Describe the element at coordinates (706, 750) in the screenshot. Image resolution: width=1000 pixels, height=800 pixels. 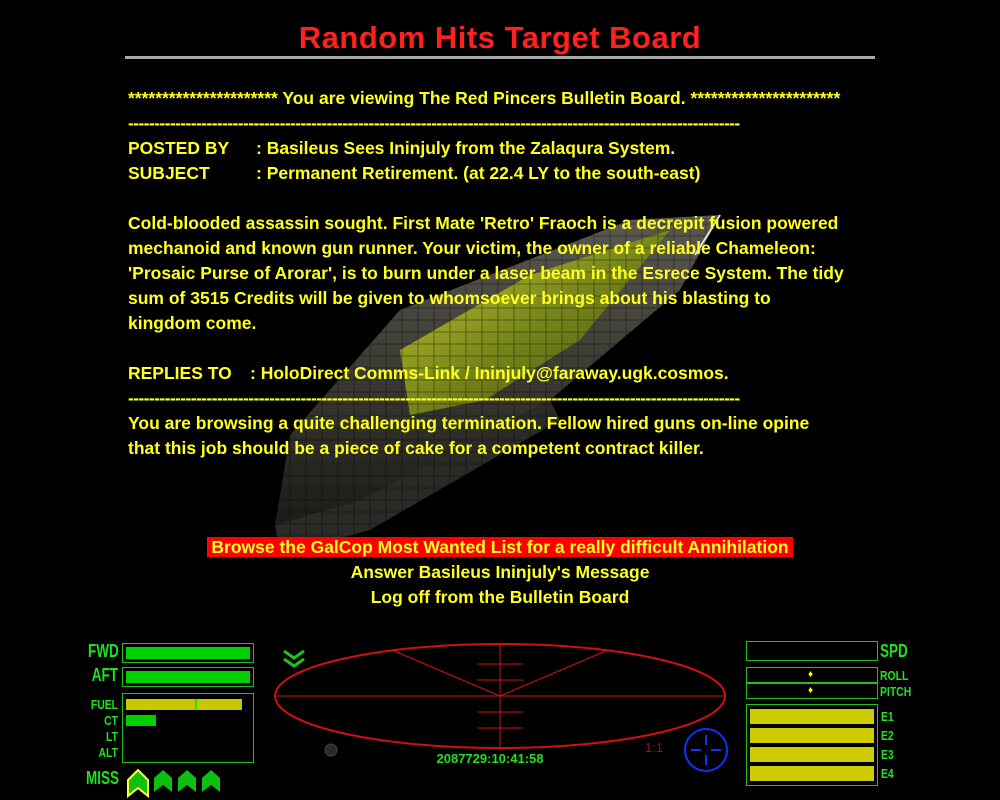
I see `compass-icon` at that location.